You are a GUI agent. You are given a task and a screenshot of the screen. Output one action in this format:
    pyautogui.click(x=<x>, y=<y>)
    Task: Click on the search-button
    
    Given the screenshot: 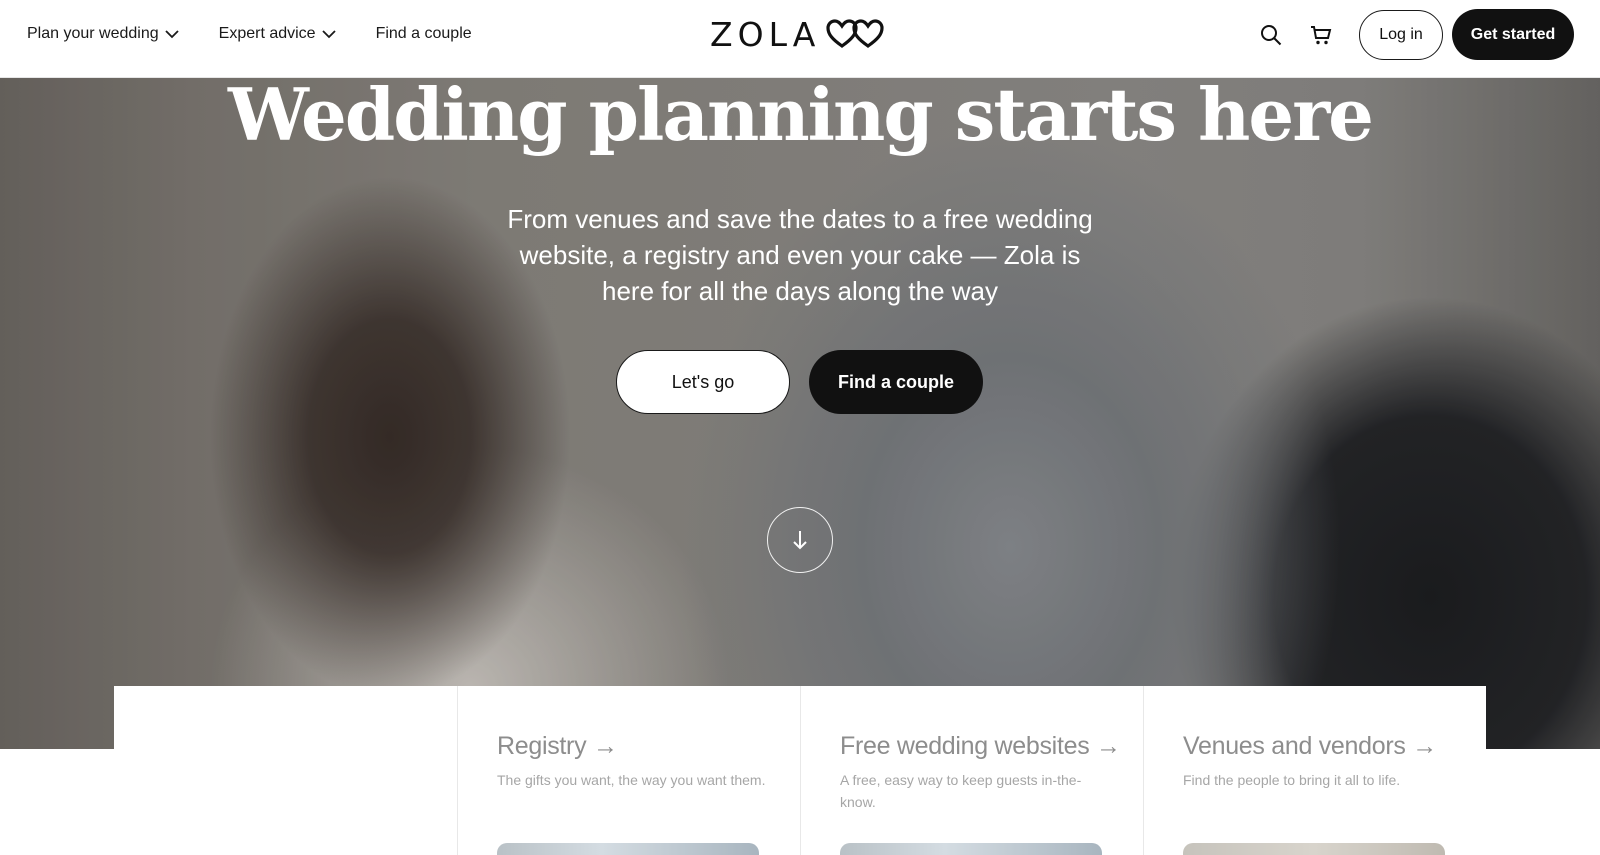 What is the action you would take?
    pyautogui.click(x=1271, y=35)
    